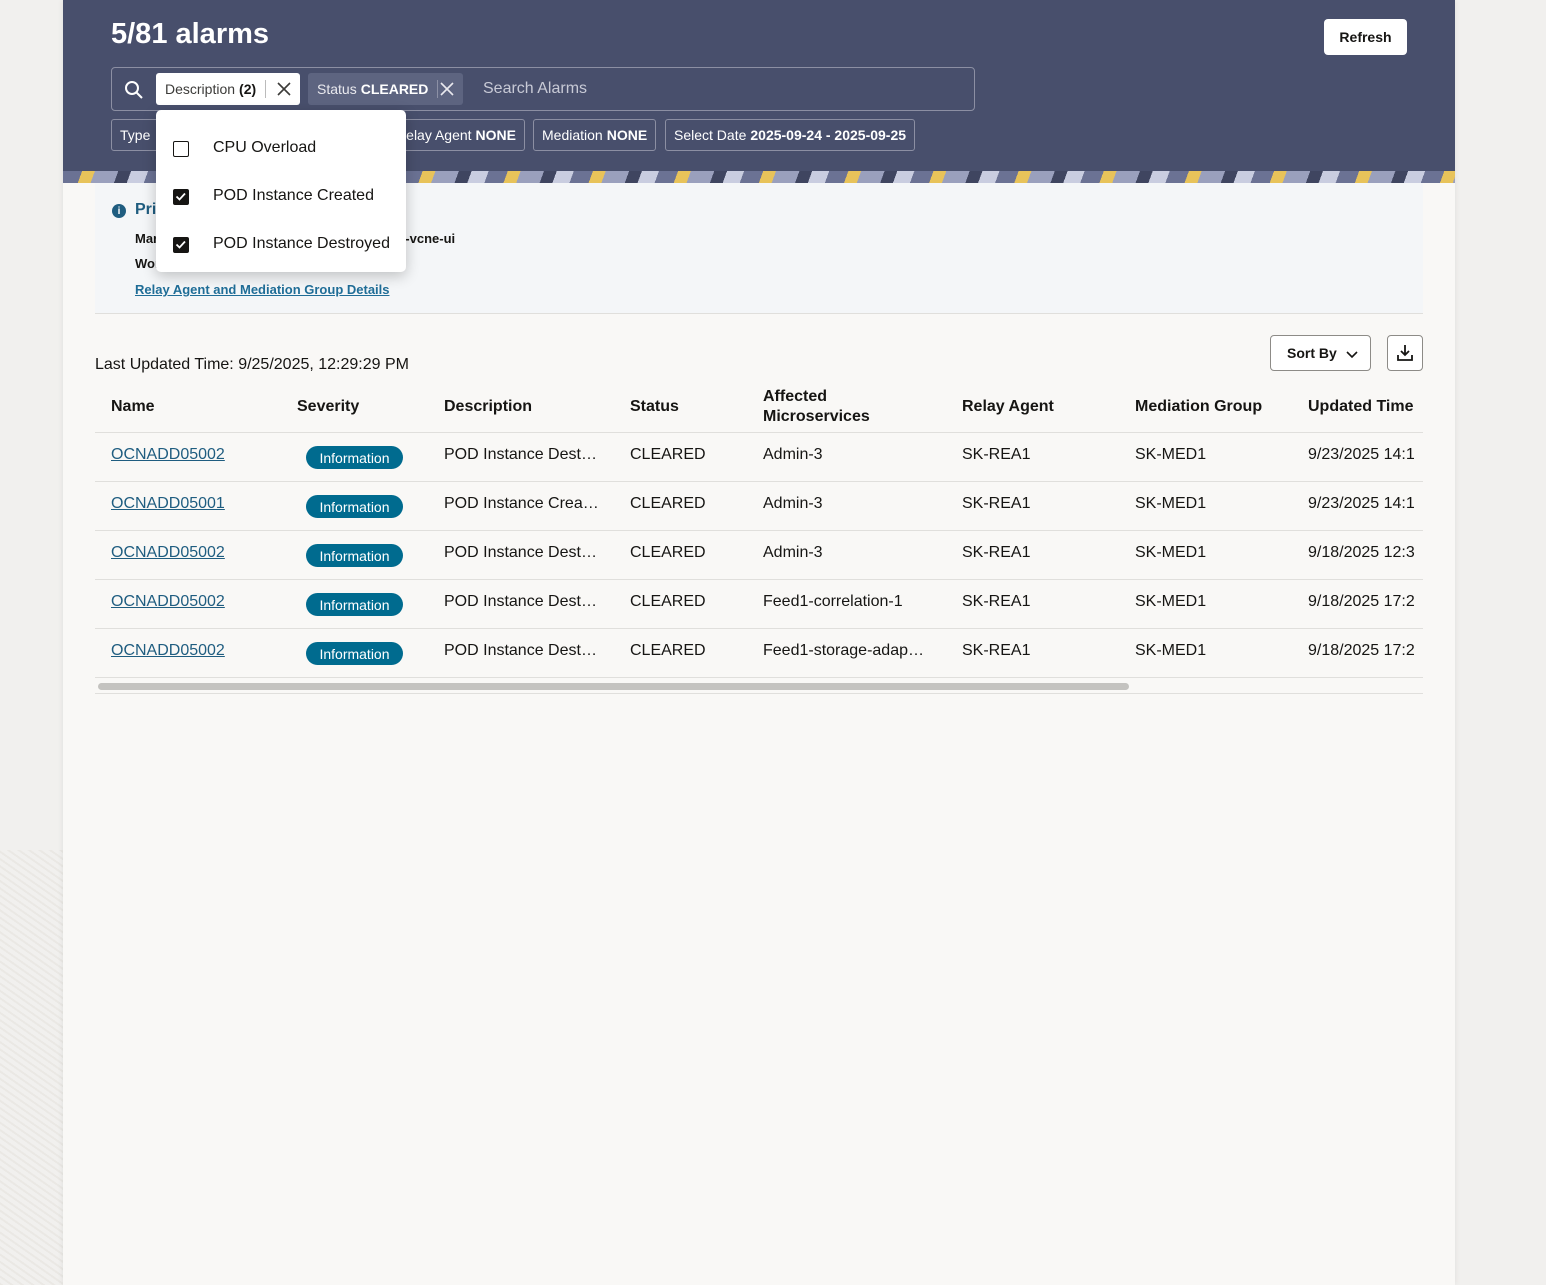  What do you see at coordinates (710, 135) in the screenshot?
I see `filter-label: Select Date` at bounding box center [710, 135].